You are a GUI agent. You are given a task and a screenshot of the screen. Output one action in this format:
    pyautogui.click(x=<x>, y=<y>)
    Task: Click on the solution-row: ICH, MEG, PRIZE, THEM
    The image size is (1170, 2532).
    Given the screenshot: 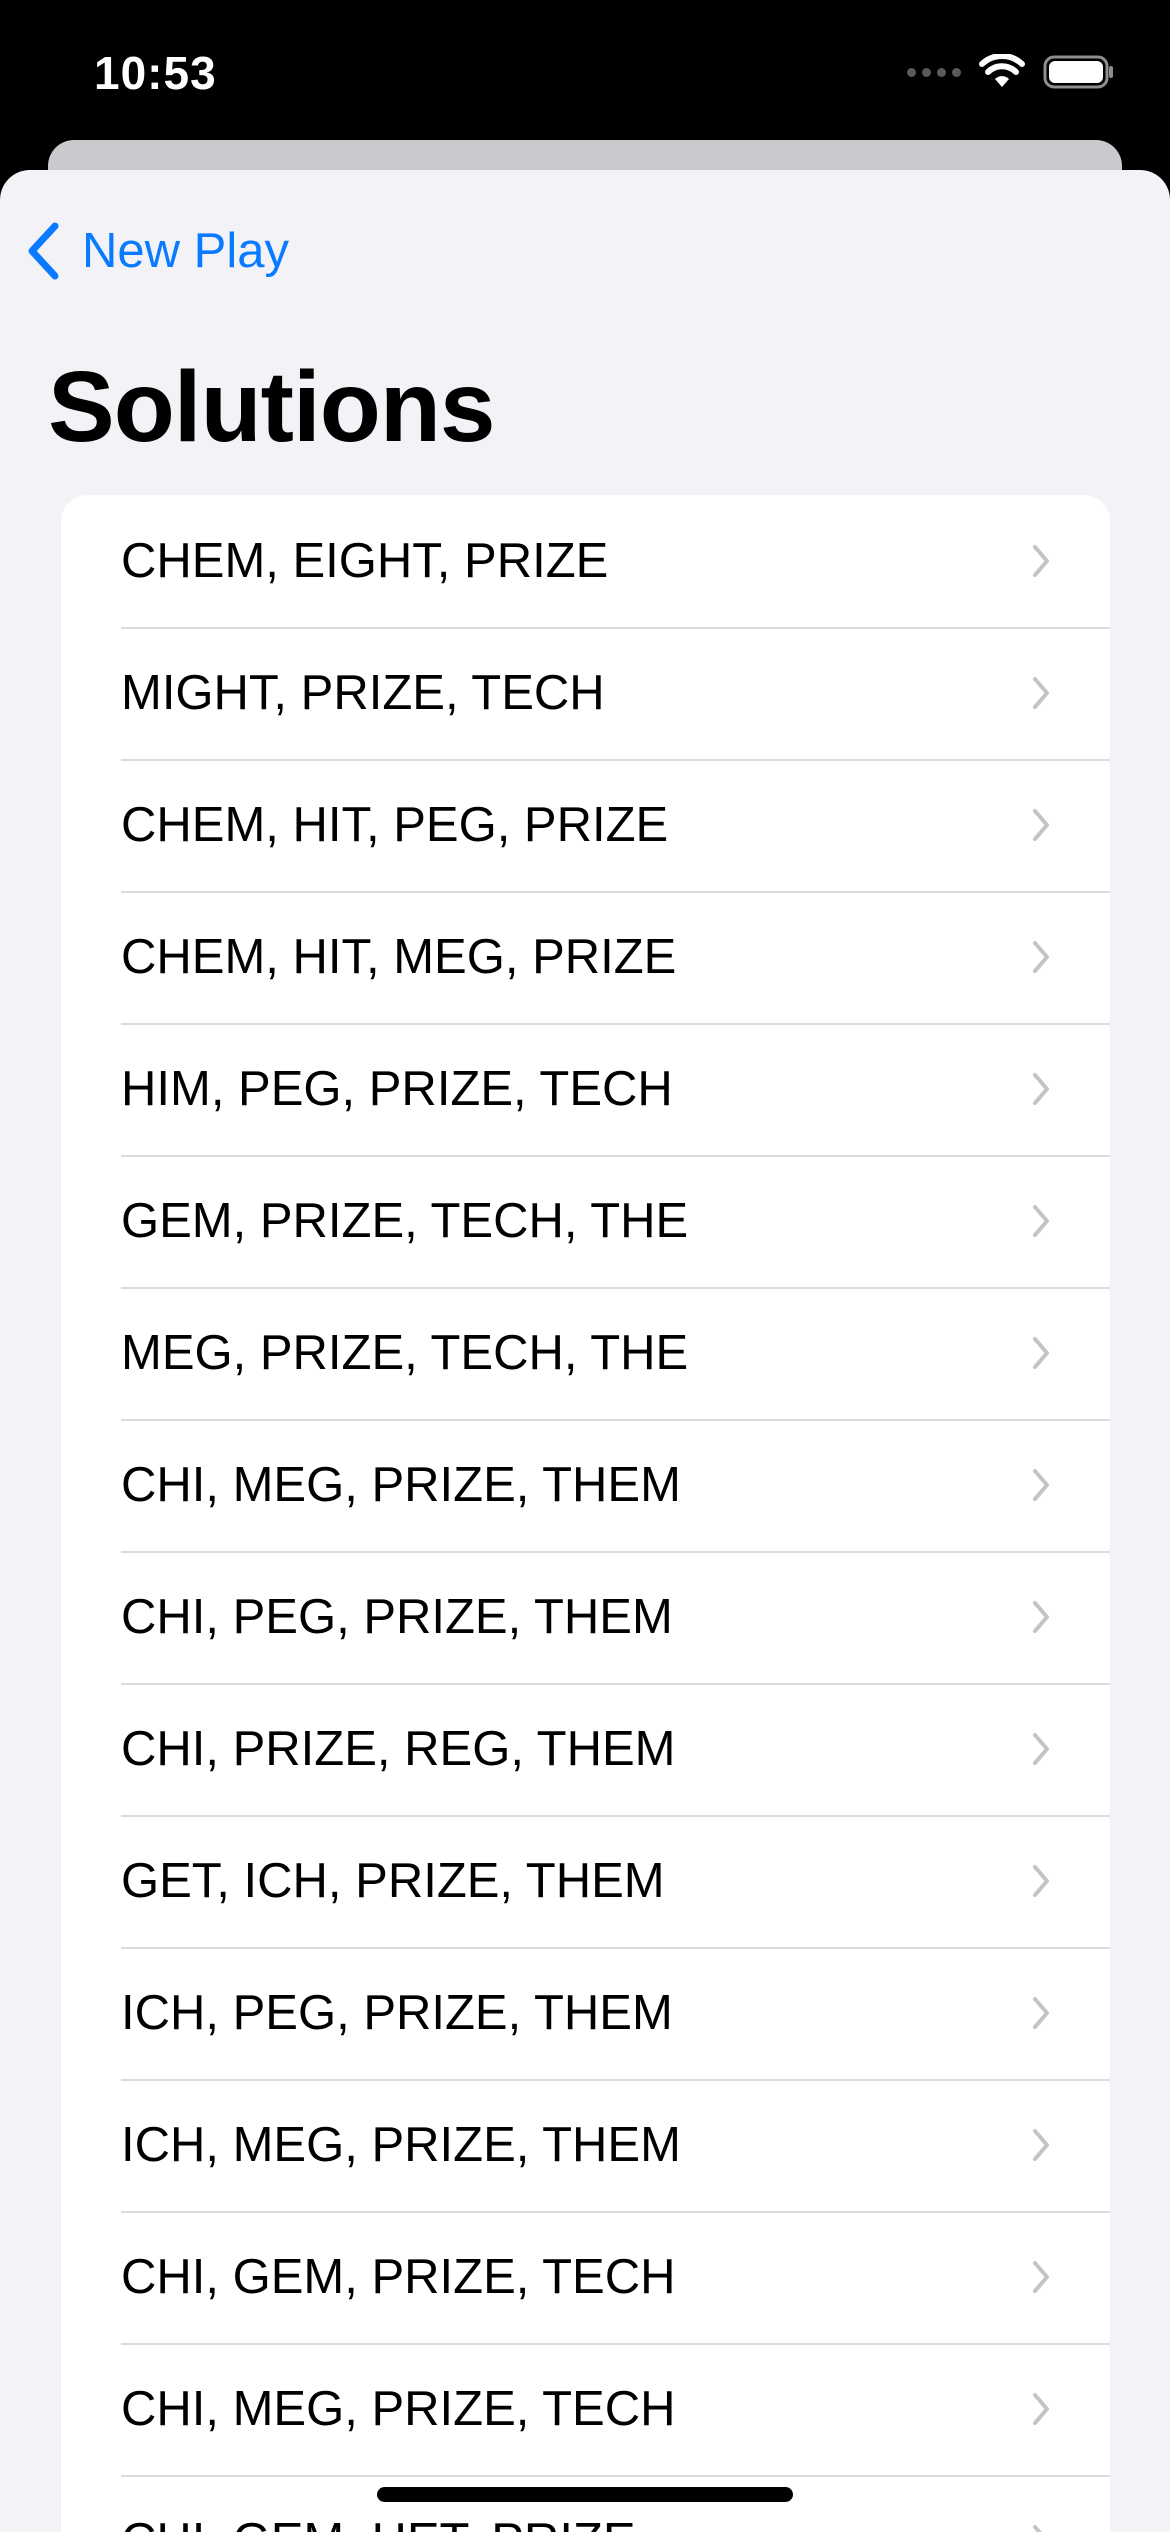 What is the action you would take?
    pyautogui.click(x=585, y=2145)
    